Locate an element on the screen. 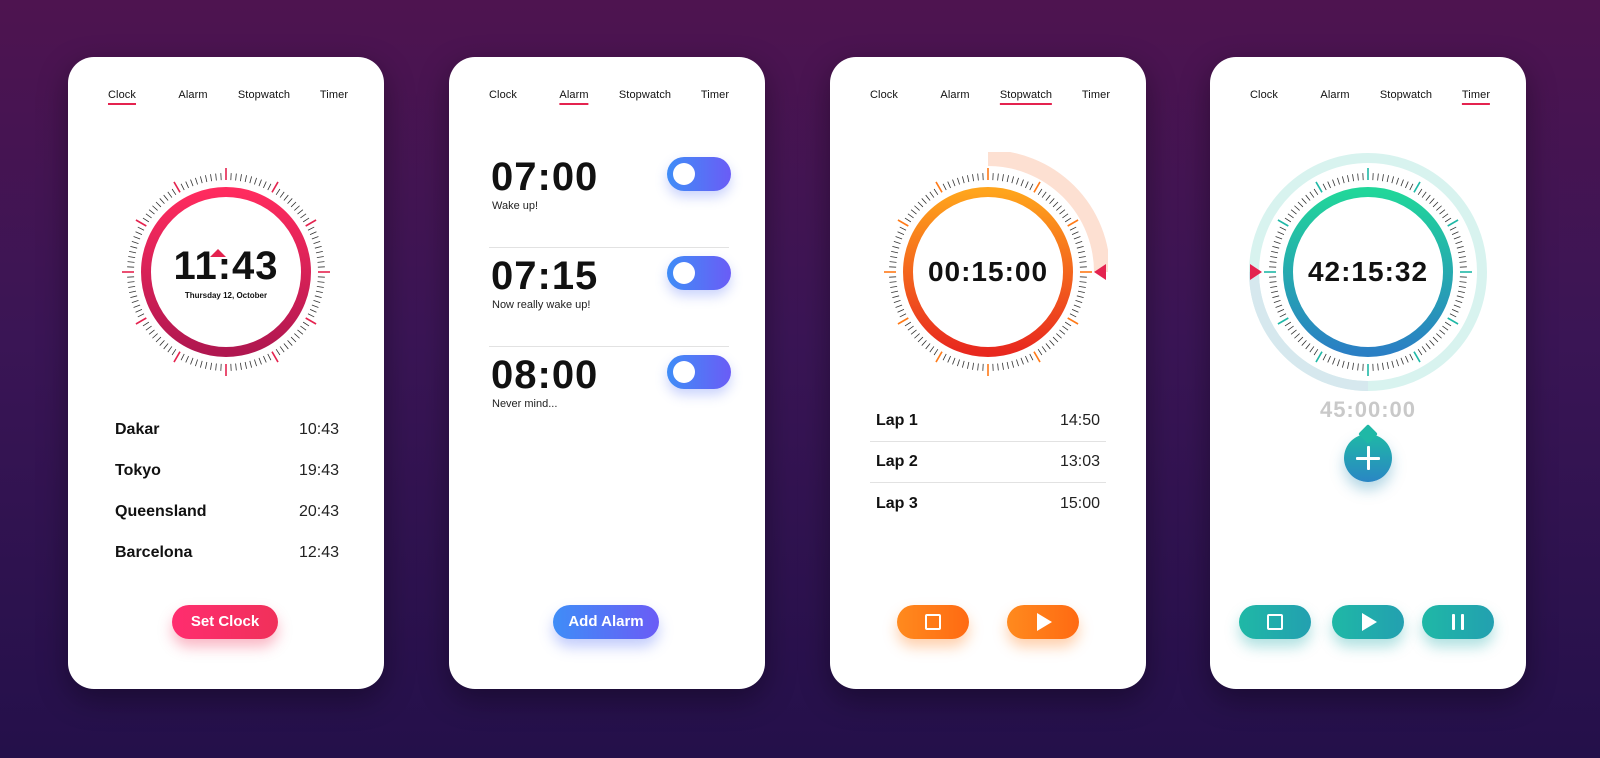 This screenshot has height=758, width=1600. lap-list: Lap 1 14:50 Lap 2 13:03 Lap 3 15:00 is located at coordinates (988, 462).